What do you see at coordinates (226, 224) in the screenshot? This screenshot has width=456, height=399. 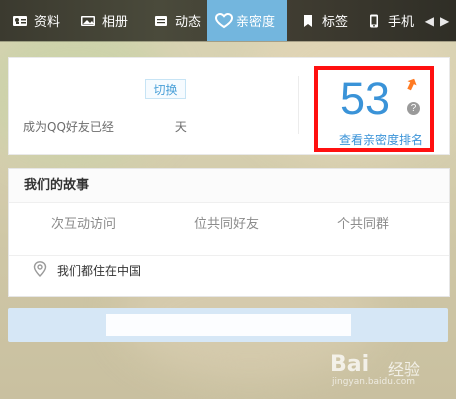 I see `mutual-friends-stat: 位共同好友` at bounding box center [226, 224].